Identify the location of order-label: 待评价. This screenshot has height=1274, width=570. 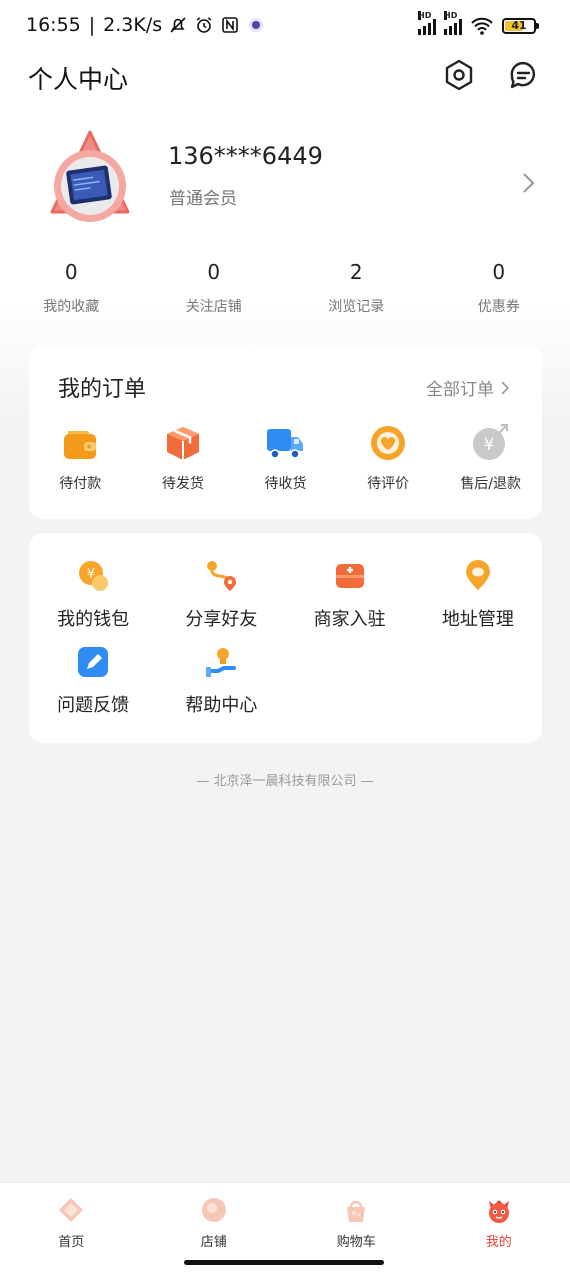
(388, 484).